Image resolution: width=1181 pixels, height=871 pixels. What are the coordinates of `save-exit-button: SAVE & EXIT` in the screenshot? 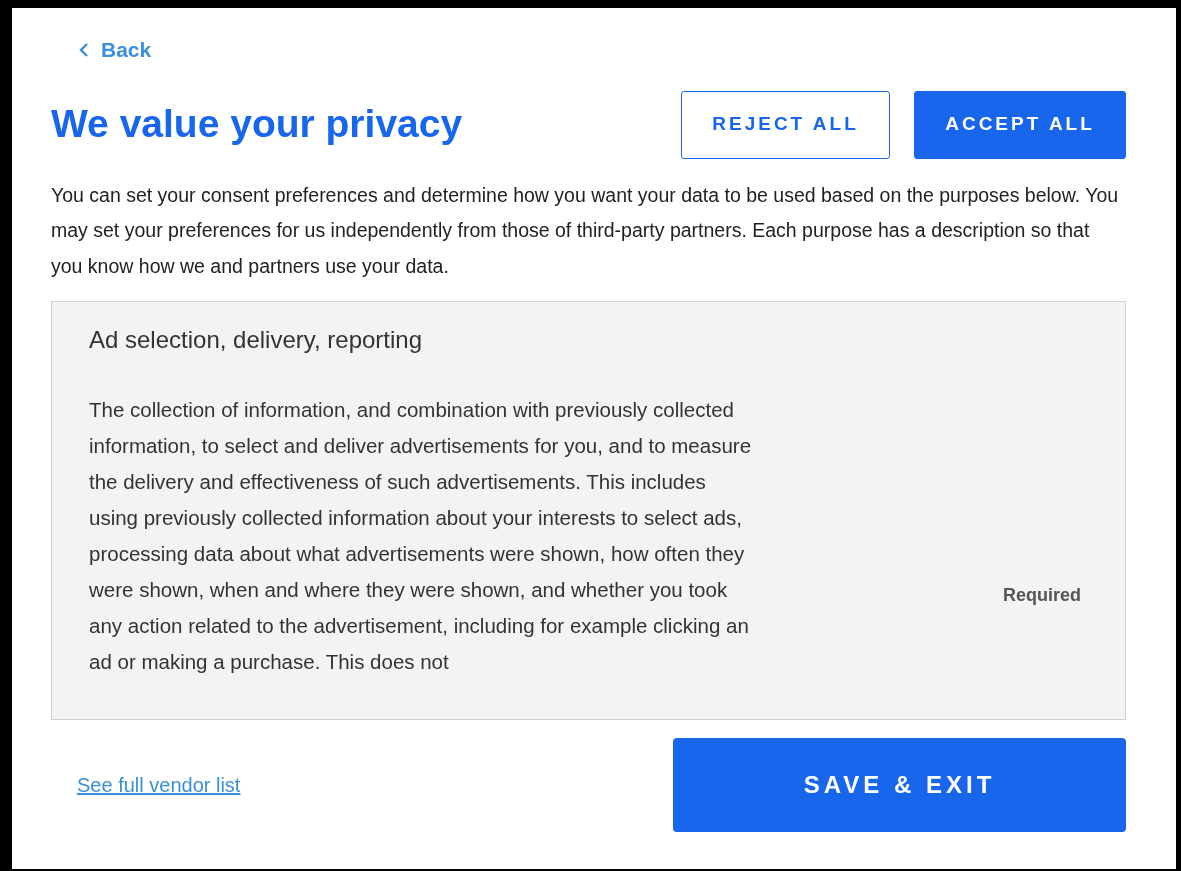 It's located at (899, 785).